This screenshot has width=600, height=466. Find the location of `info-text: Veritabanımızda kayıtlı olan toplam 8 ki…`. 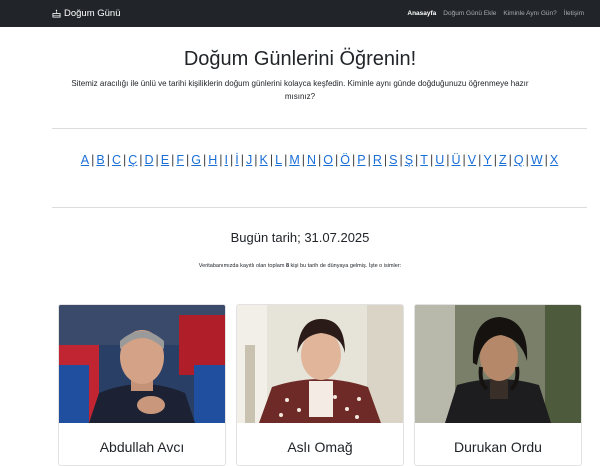

info-text: Veritabanımızda kayıtlı olan toplam 8 ki… is located at coordinates (300, 266).